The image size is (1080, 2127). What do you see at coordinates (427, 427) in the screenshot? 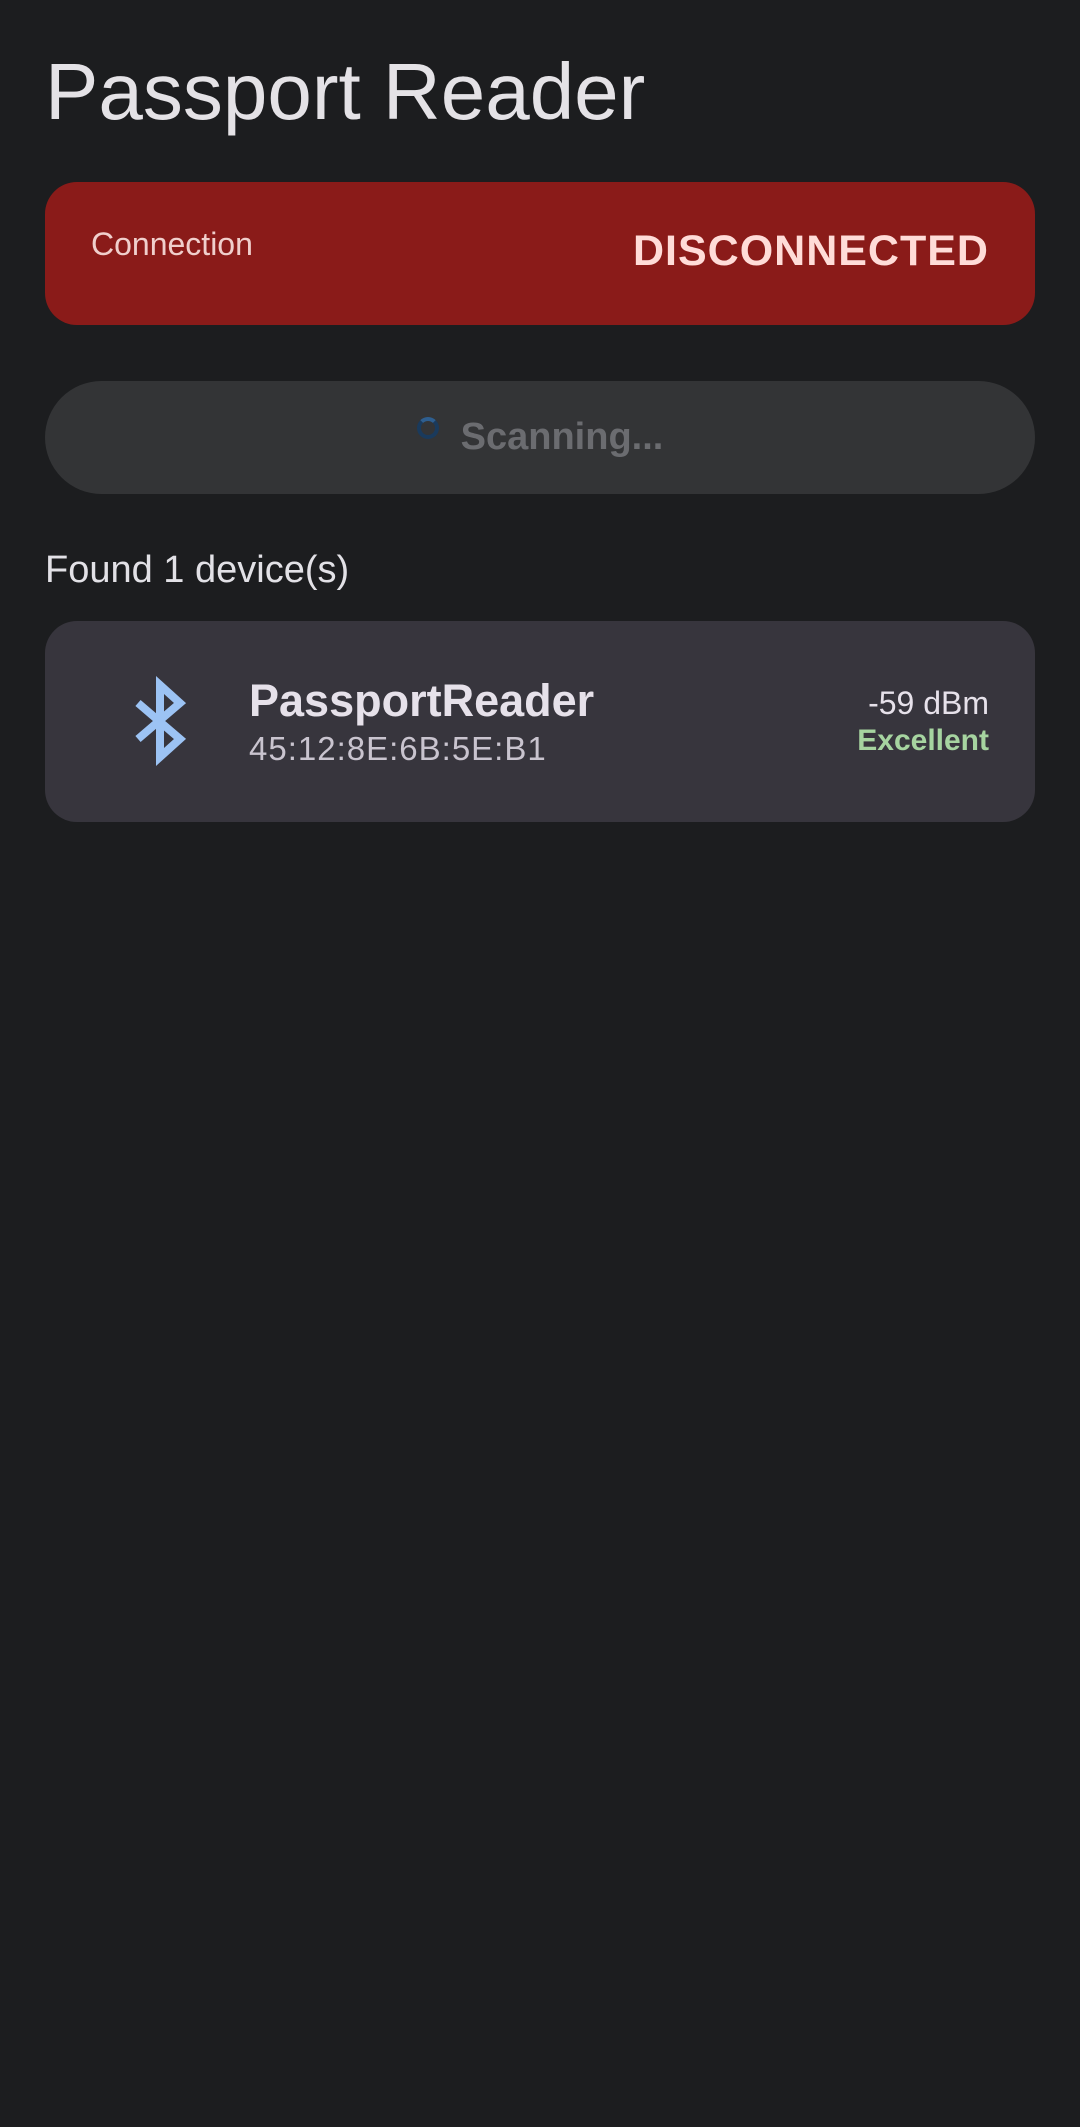
I see `progress-spinner-icon` at bounding box center [427, 427].